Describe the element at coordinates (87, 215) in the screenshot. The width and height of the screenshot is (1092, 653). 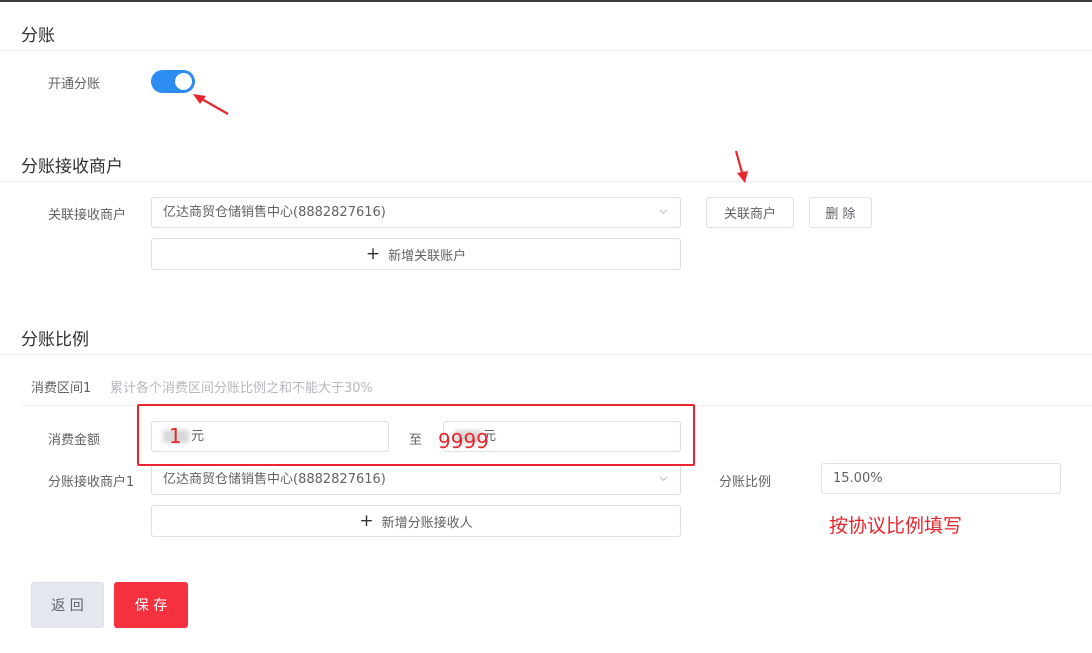
I see `linked-receiver-label: 关联接收商户` at that location.